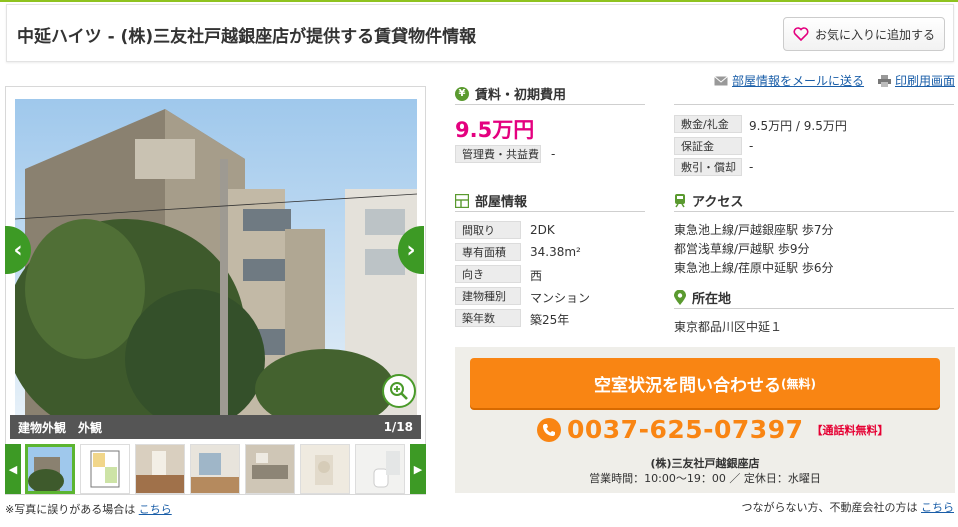 This screenshot has height=527, width=958. Describe the element at coordinates (814, 211) in the screenshot. I see `access-divider` at that location.